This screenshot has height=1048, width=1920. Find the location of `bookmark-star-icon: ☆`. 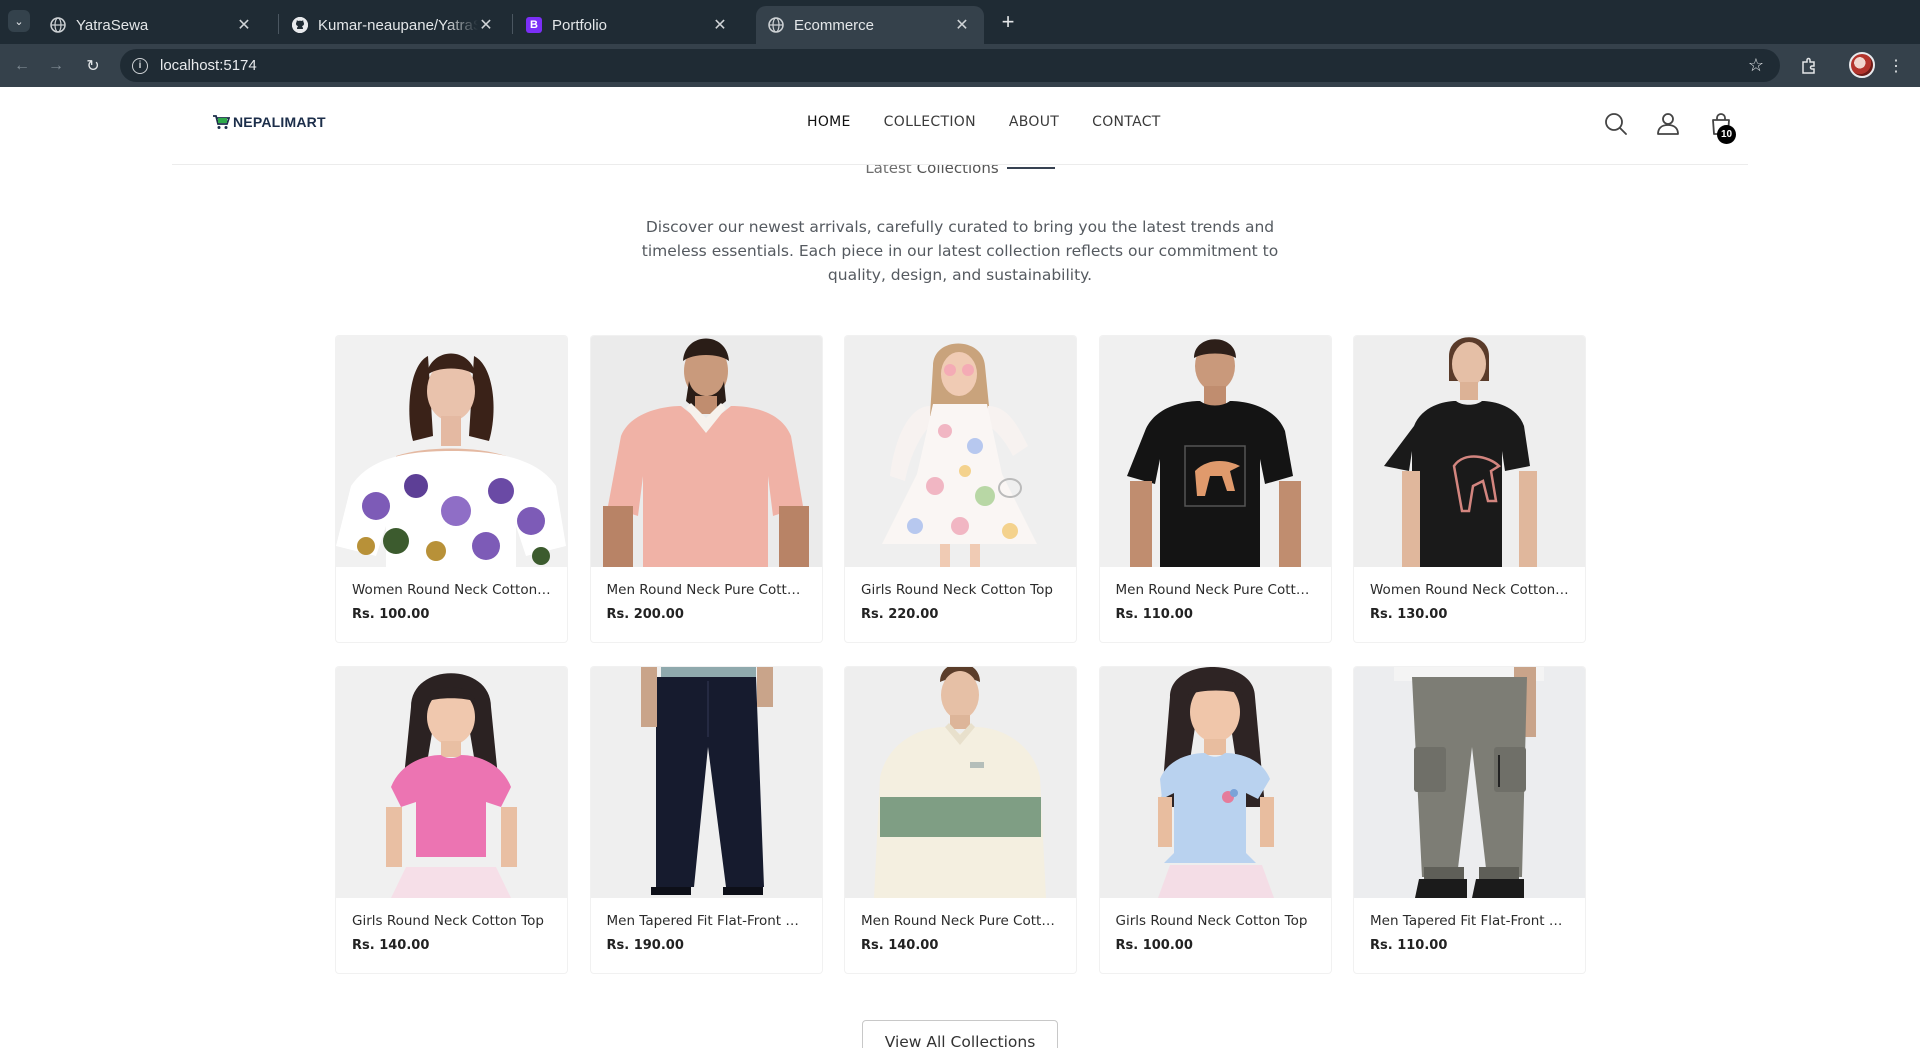

bookmark-star-icon: ☆ is located at coordinates (1756, 65).